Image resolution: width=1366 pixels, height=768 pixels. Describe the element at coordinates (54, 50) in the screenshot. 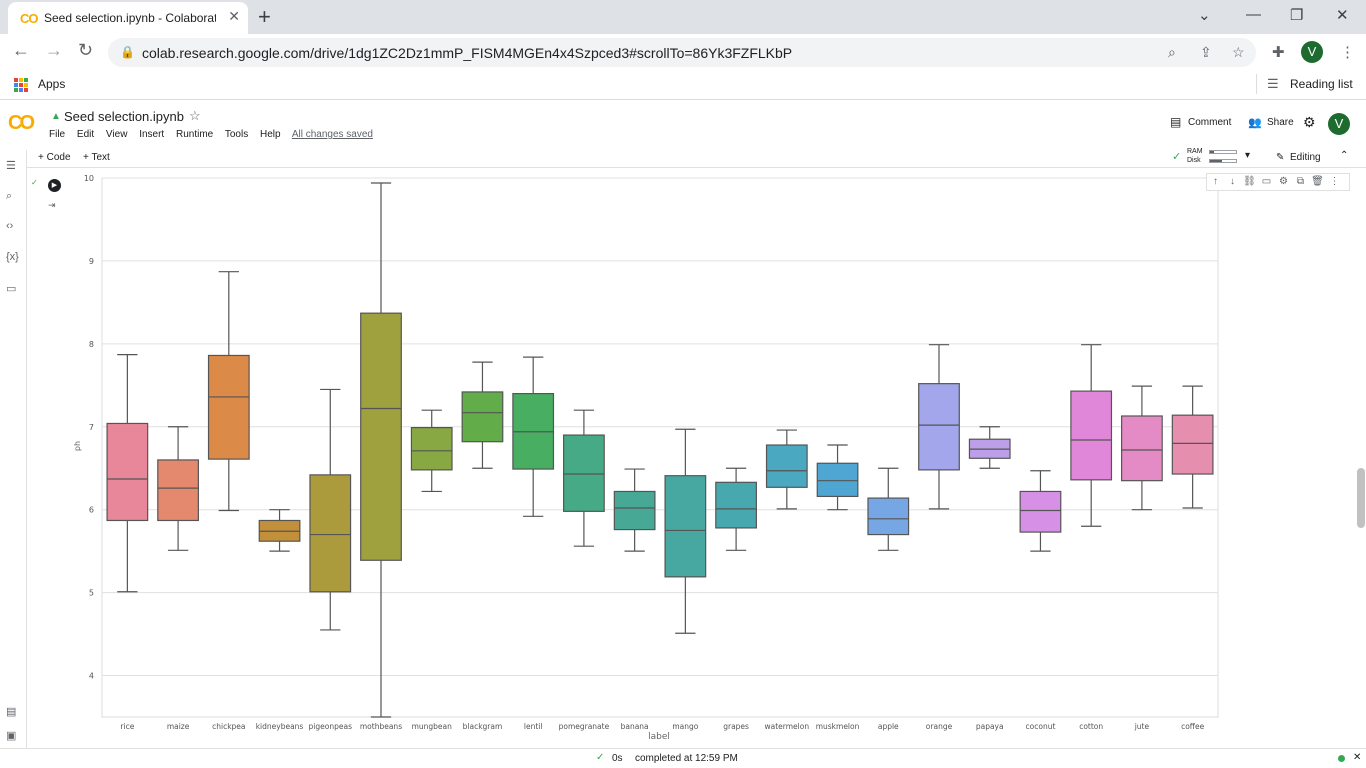

I see `forward-icon: →` at that location.